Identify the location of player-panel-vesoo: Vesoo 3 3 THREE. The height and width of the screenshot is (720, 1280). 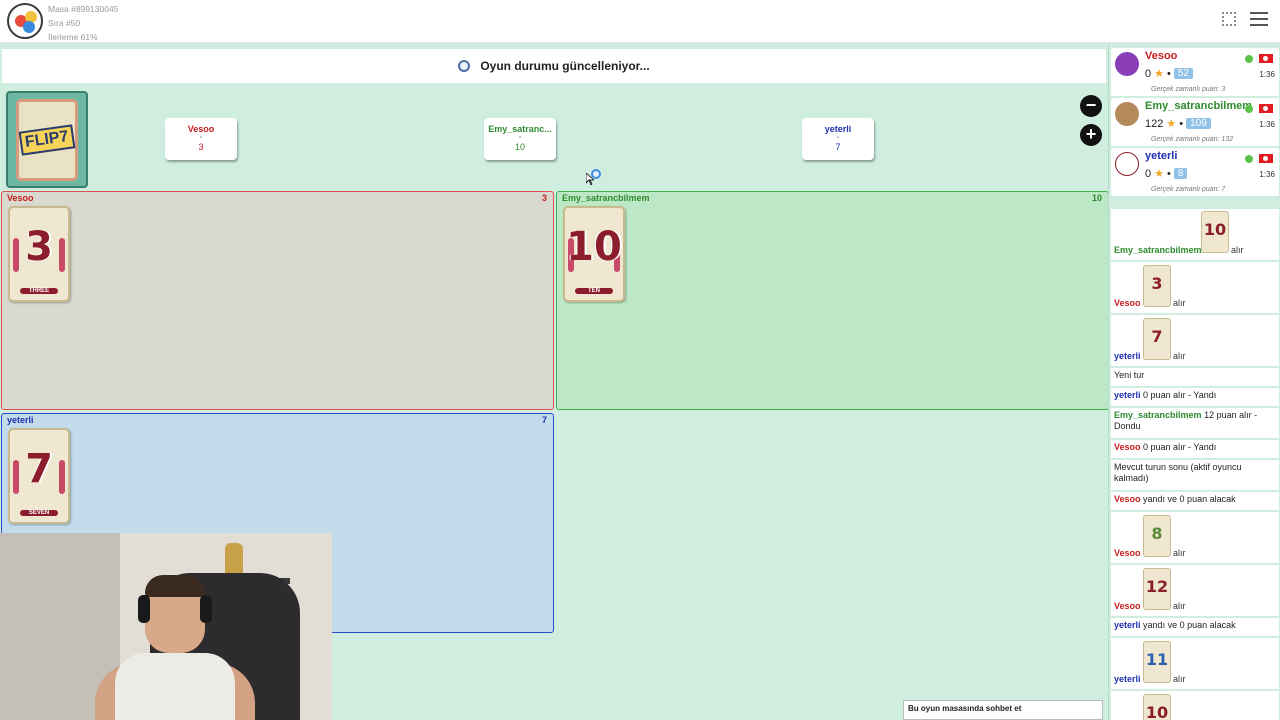
(277, 300).